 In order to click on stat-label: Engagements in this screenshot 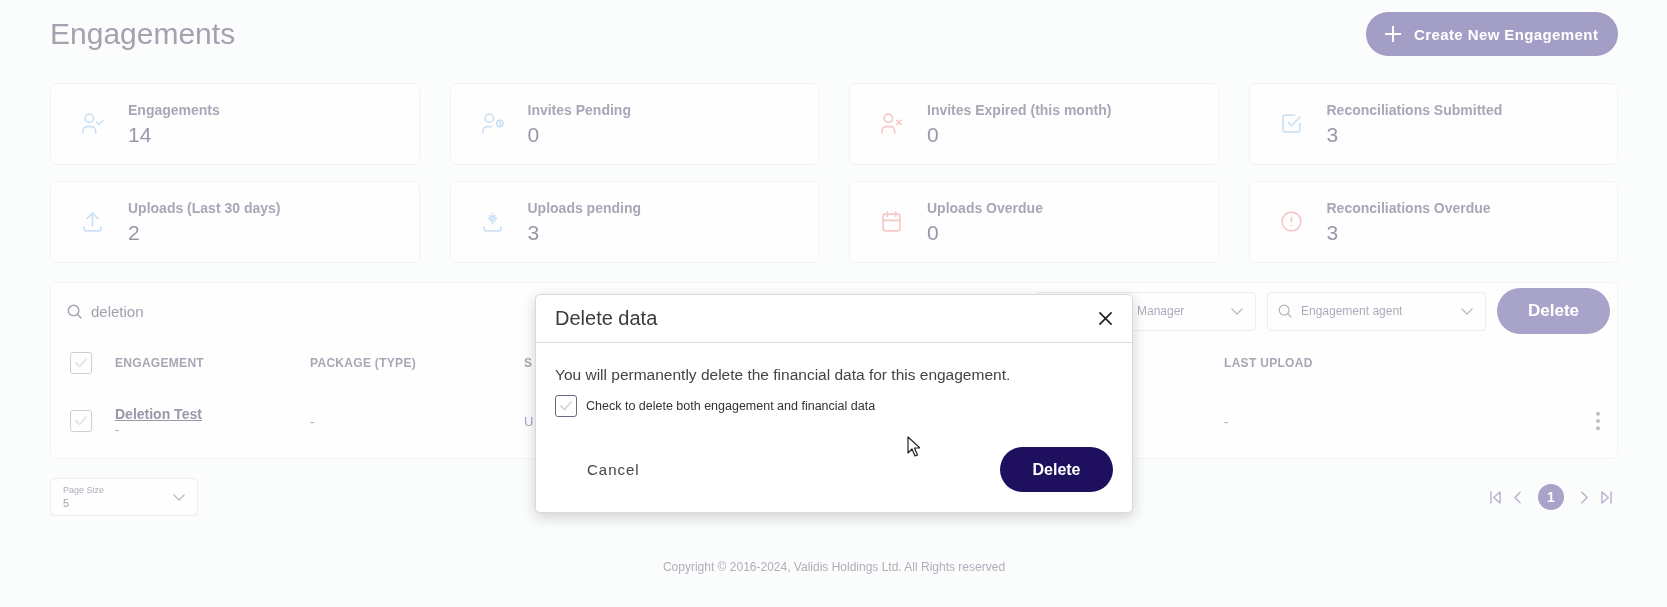, I will do `click(174, 110)`.